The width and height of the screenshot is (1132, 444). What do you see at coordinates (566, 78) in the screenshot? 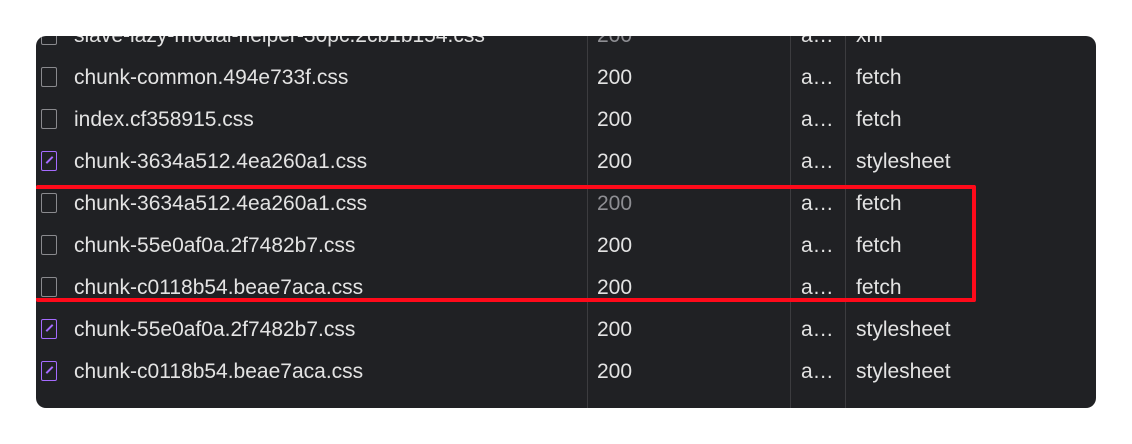
I see `request-row: chunk-common.494e733f.css 200 a… fetch` at bounding box center [566, 78].